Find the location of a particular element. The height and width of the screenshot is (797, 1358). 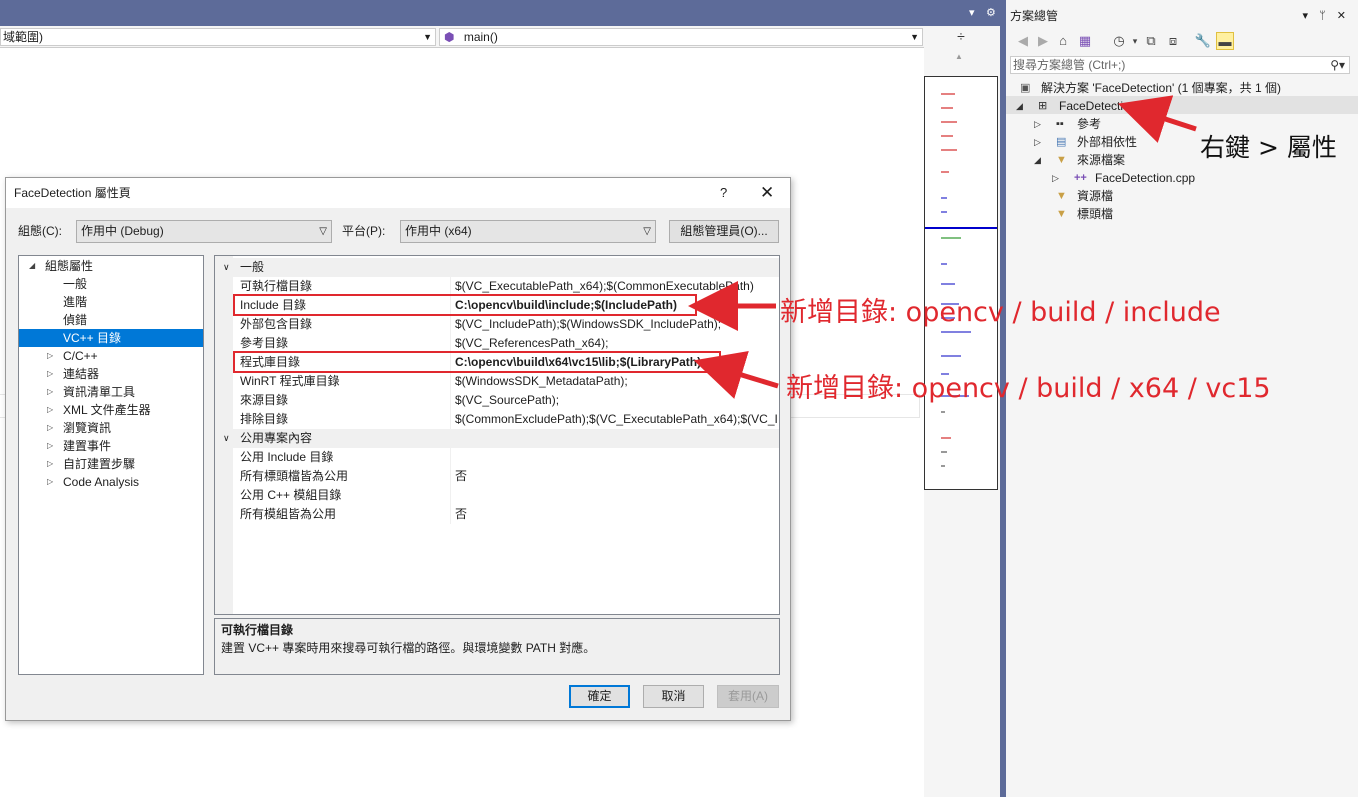

platform-select: 作用中 (x64) ▽ is located at coordinates (528, 231).